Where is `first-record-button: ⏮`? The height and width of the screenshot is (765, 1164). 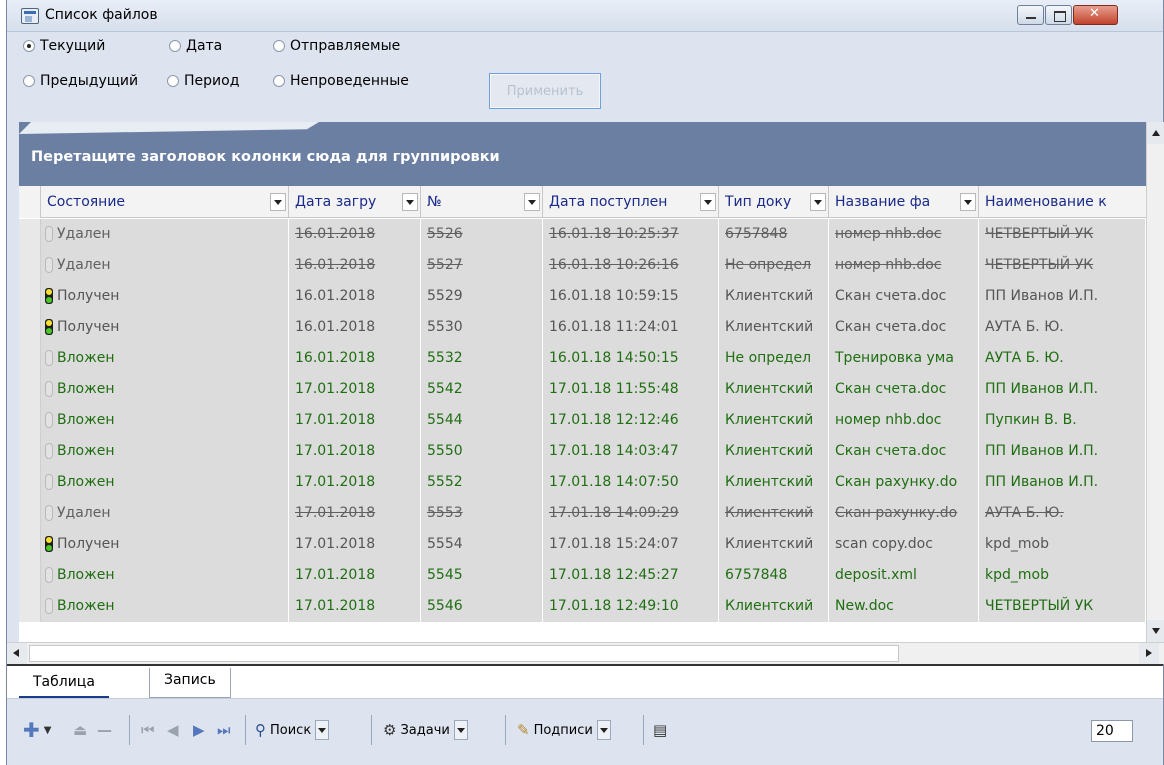 first-record-button: ⏮ is located at coordinates (148, 730).